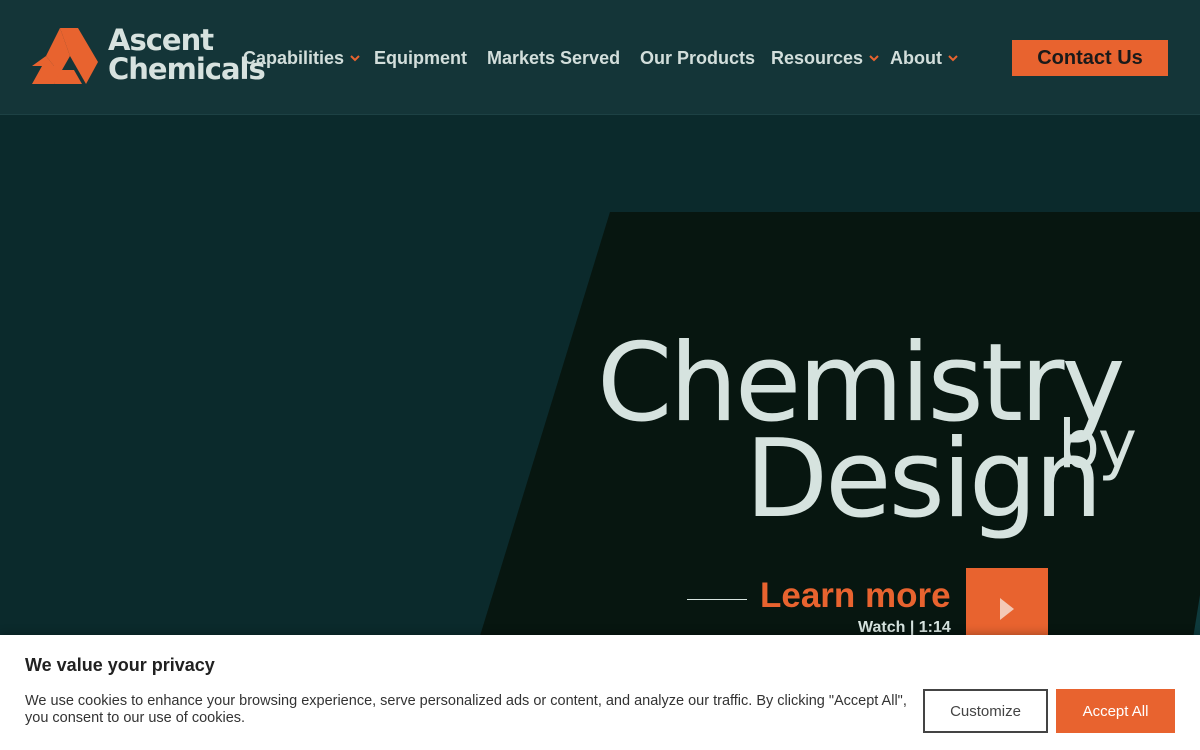 The image size is (1200, 750). I want to click on brand-logo: Ascent Chemicals, so click(148, 57).